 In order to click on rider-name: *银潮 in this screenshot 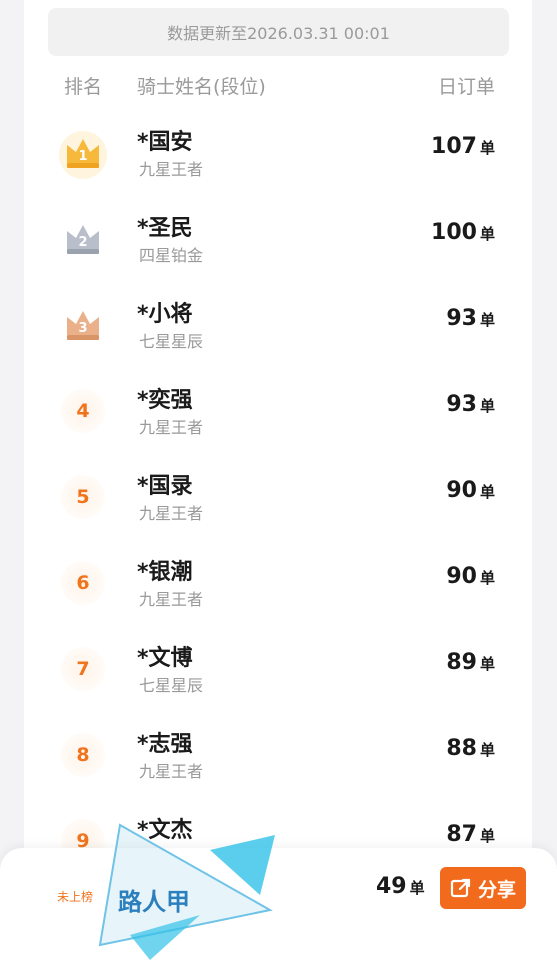, I will do `click(165, 572)`.